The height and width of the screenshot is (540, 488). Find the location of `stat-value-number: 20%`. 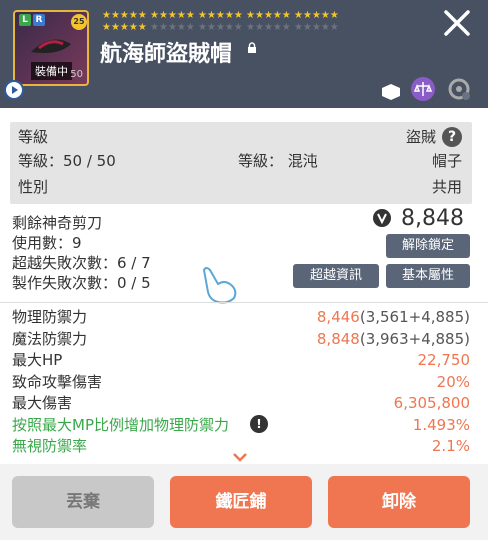

stat-value-number: 20% is located at coordinates (453, 381).